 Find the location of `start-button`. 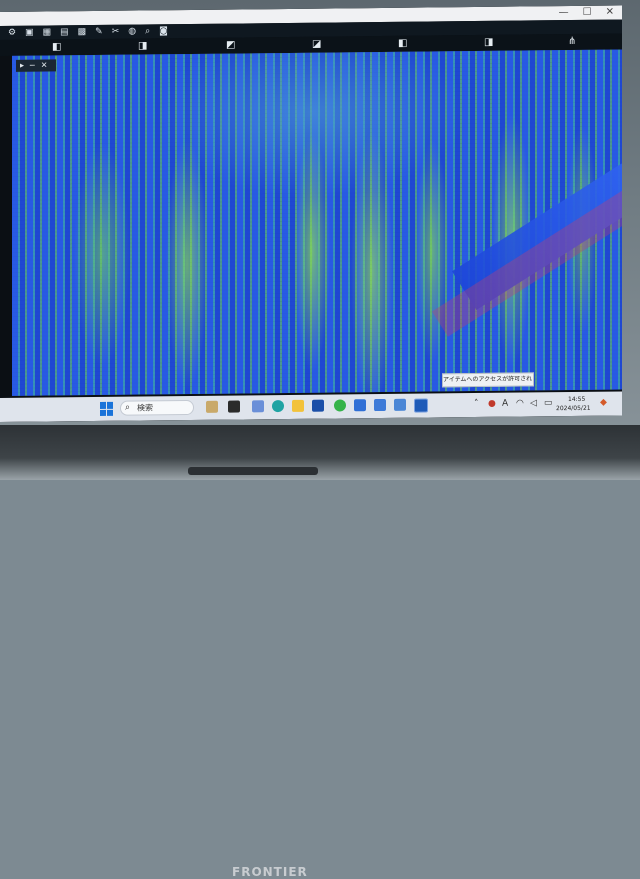

start-button is located at coordinates (107, 408).